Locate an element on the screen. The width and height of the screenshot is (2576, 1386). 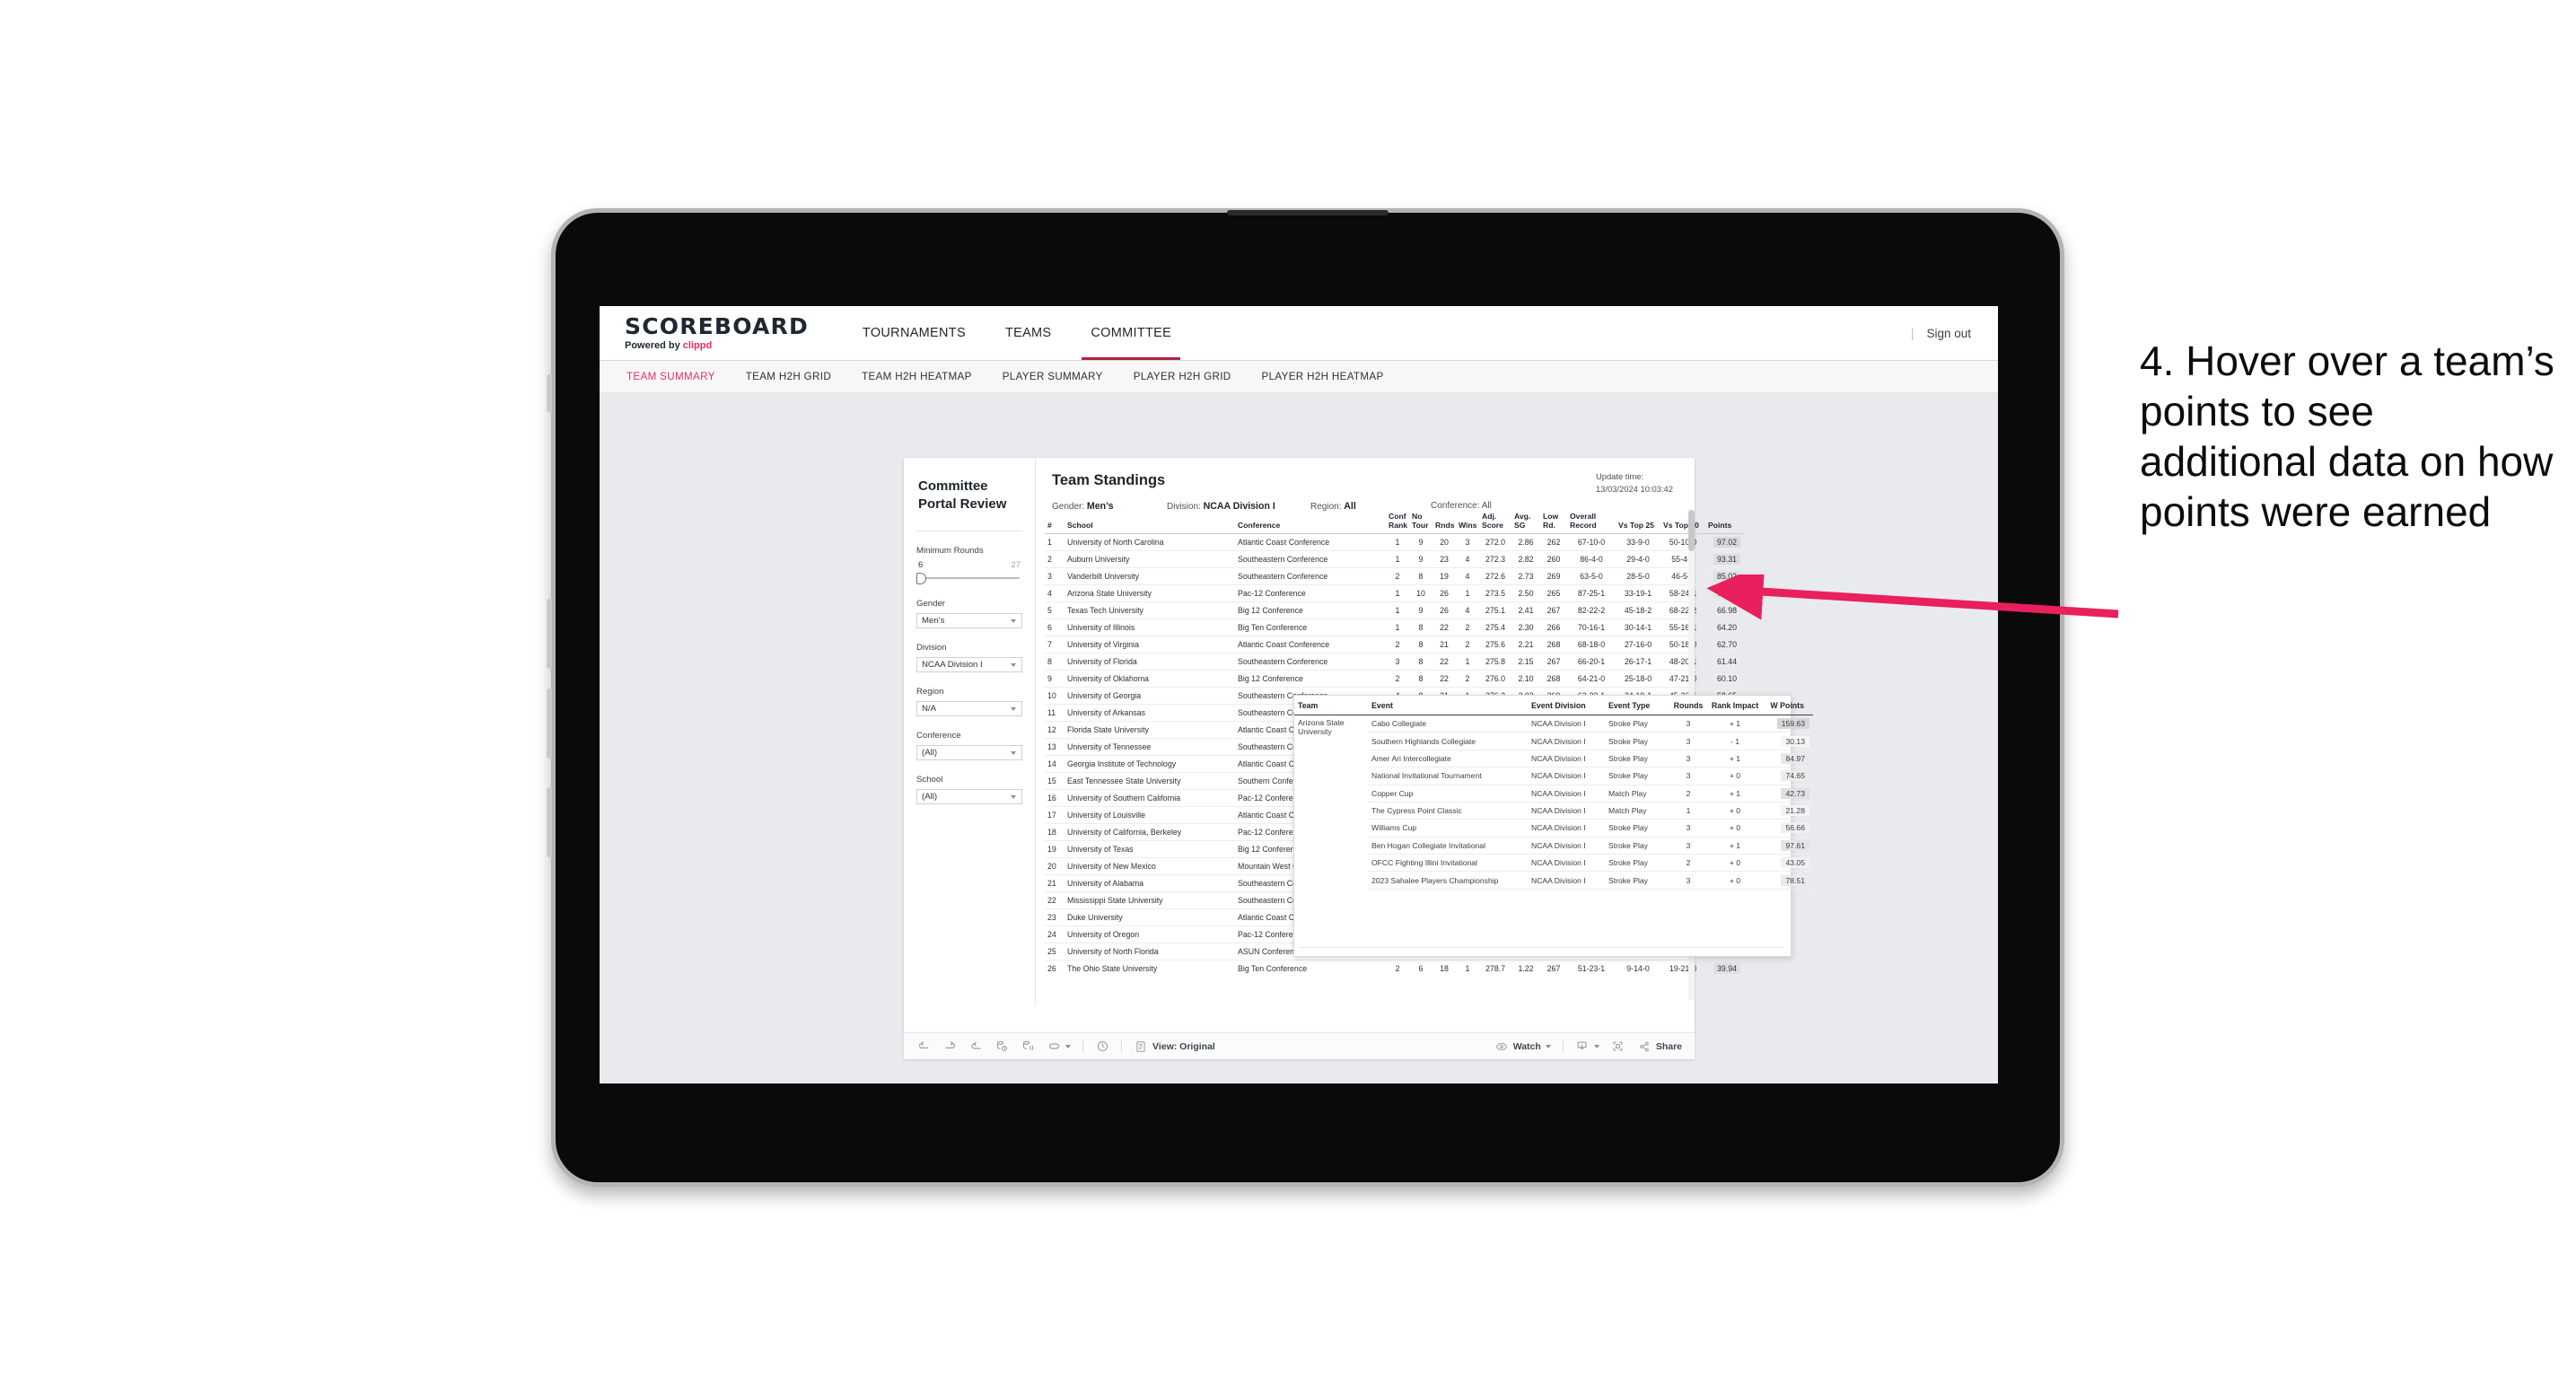
tooltip-cell-event: National Invitational Tournament is located at coordinates (1448, 776).